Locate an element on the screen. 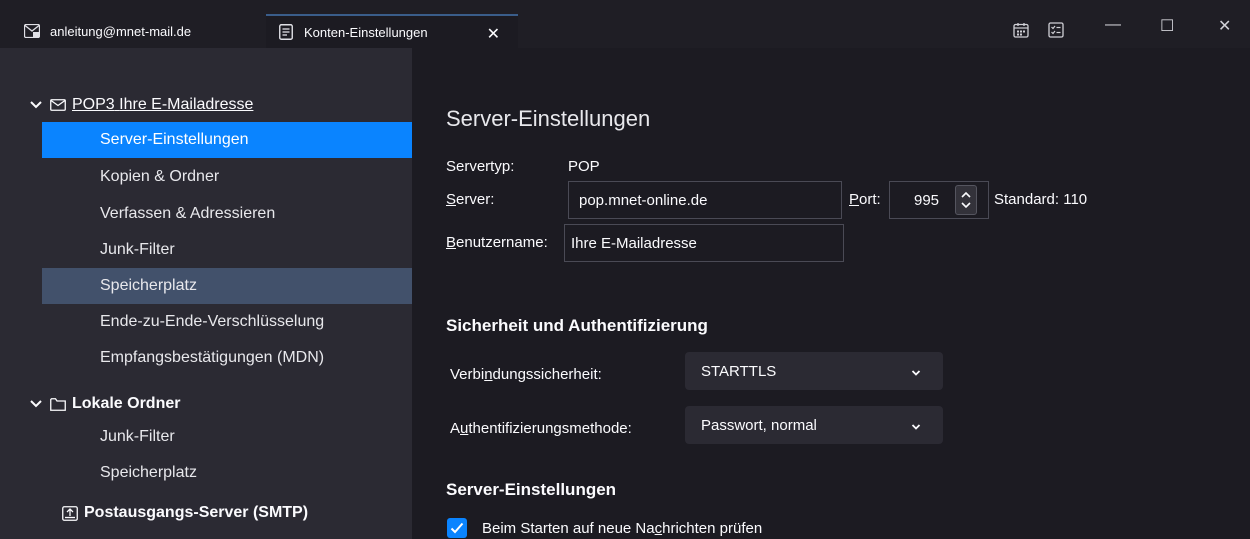 The image size is (1250, 539). sidebar-item-smtp: Postausgangs-Server (SMTP) is located at coordinates (185, 513).